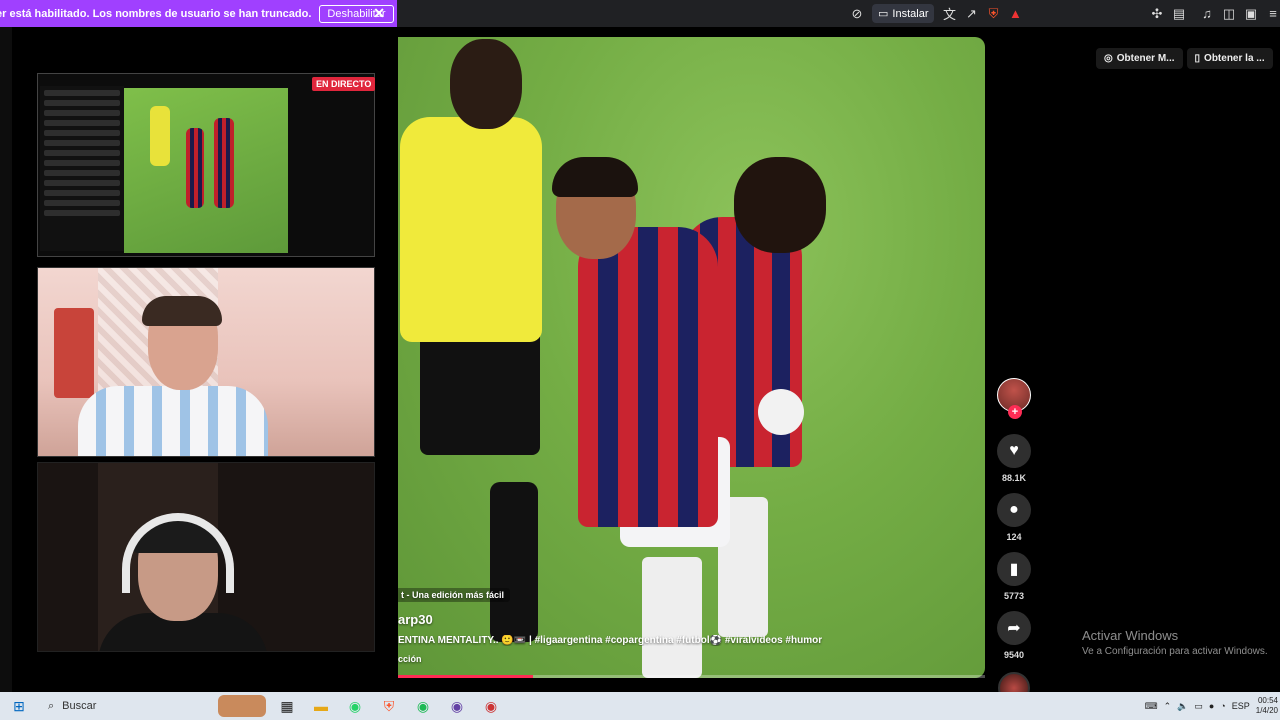 This screenshot has width=1280, height=720. What do you see at coordinates (1151, 706) in the screenshot?
I see `keyboard-icon: ⌨` at bounding box center [1151, 706].